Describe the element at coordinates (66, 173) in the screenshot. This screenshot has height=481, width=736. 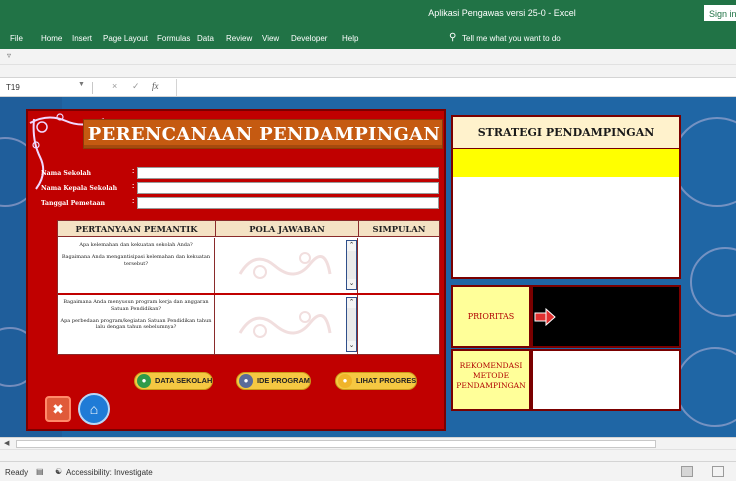
I see `school-name-label: Nama Sekolah` at that location.